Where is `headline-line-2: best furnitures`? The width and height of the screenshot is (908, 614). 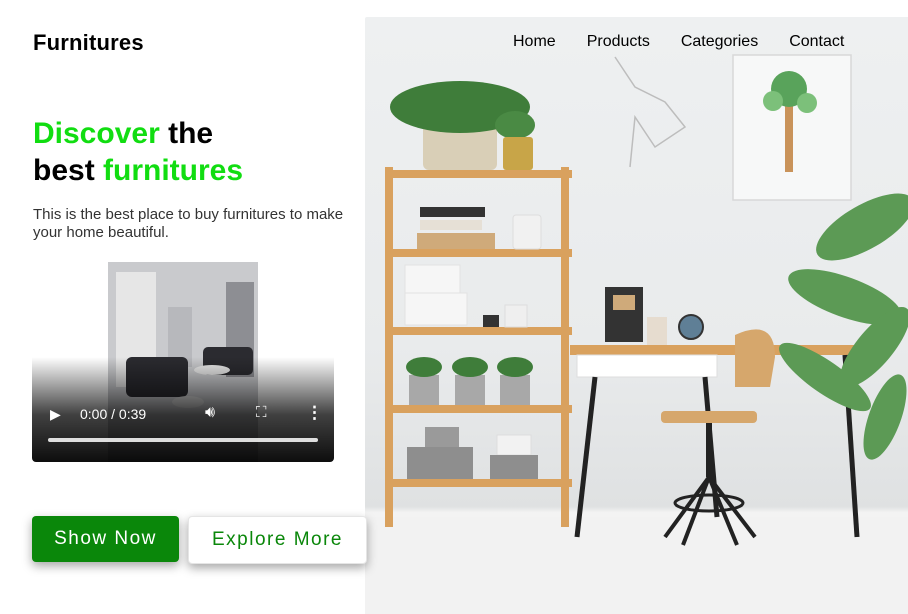
headline-line-2: best furnitures is located at coordinates (138, 170).